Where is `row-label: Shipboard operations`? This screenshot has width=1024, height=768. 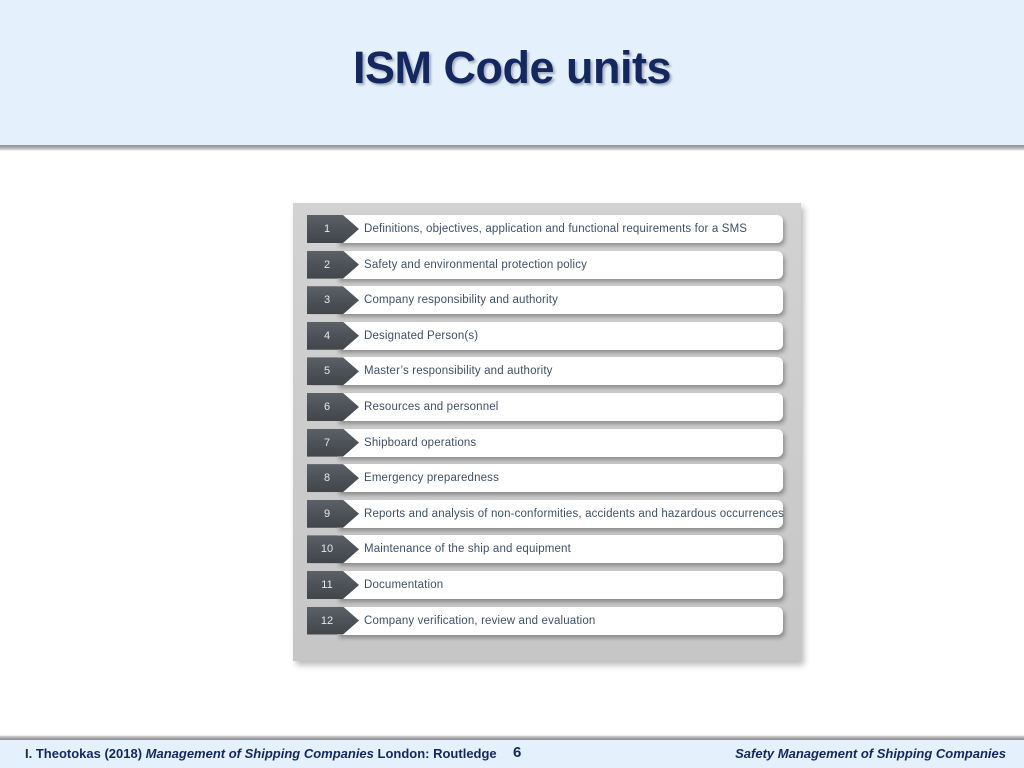 row-label: Shipboard operations is located at coordinates (420, 442).